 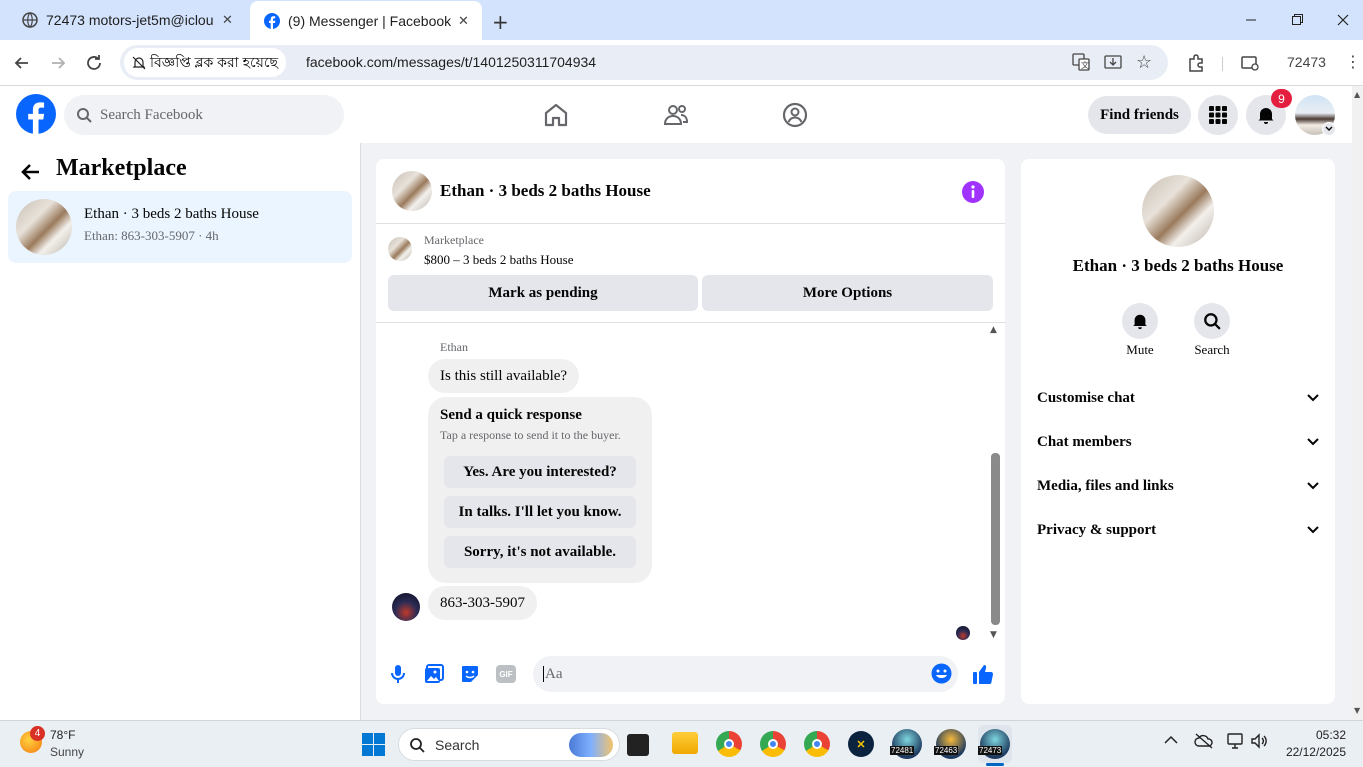 What do you see at coordinates (1144, 62) in the screenshot?
I see `bookmark-star-icon: ☆` at bounding box center [1144, 62].